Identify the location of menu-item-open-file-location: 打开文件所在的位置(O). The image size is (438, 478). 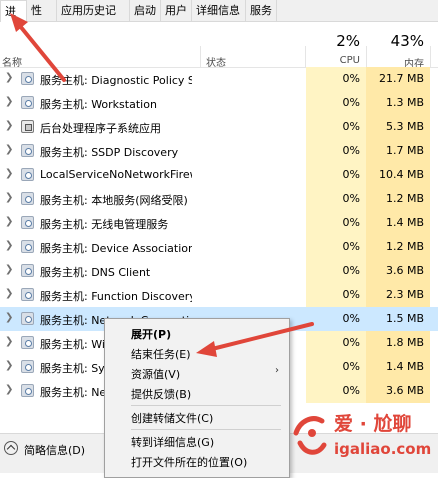
(197, 461).